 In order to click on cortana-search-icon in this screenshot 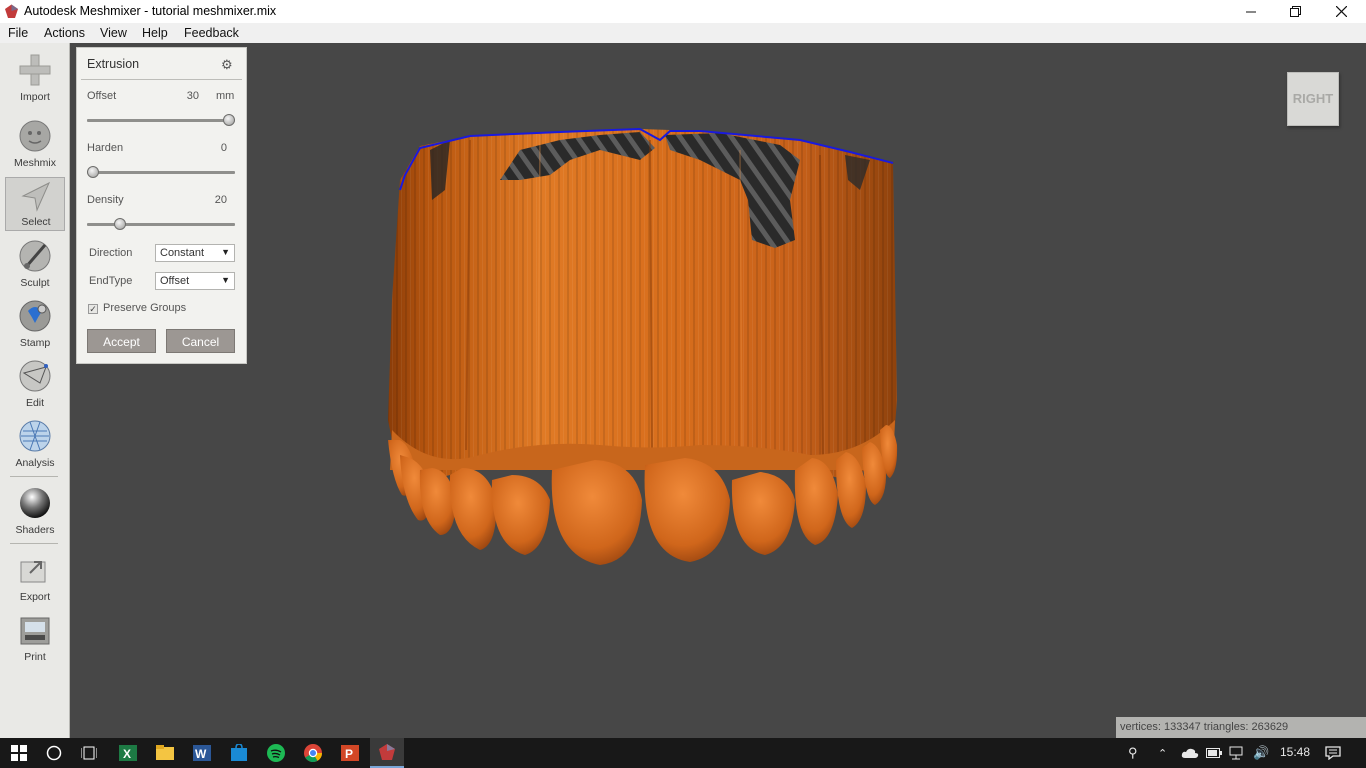, I will do `click(54, 753)`.